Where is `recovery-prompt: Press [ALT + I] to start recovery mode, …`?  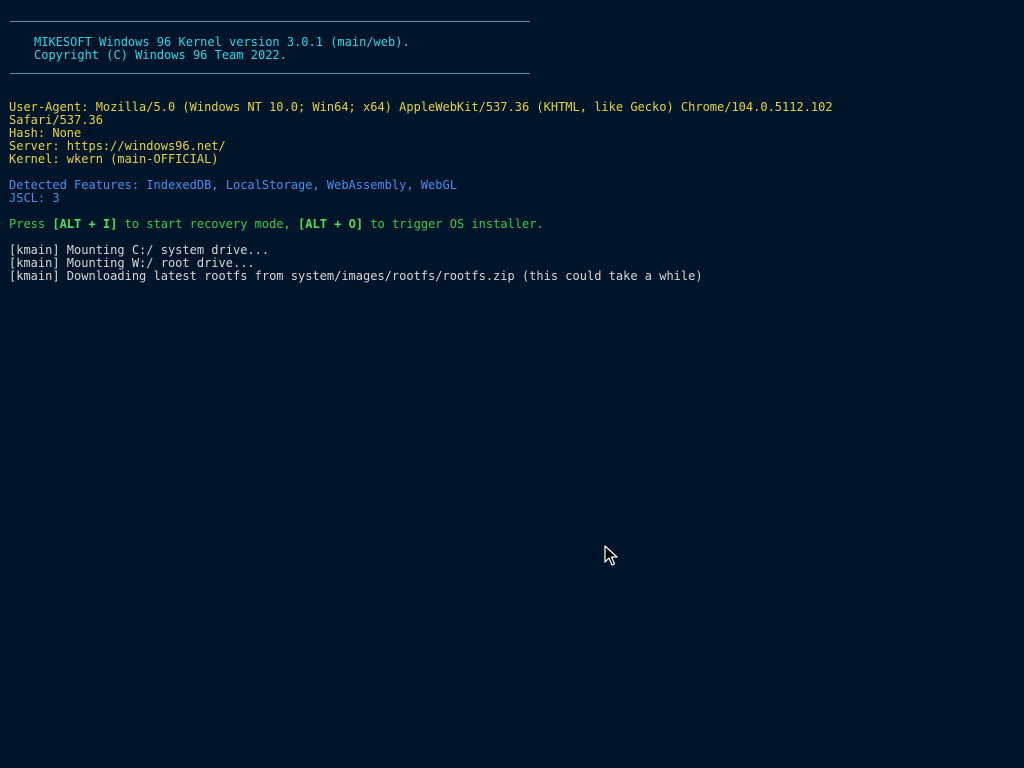
recovery-prompt: Press [ALT + I] to start recovery mode, … is located at coordinates (276, 224).